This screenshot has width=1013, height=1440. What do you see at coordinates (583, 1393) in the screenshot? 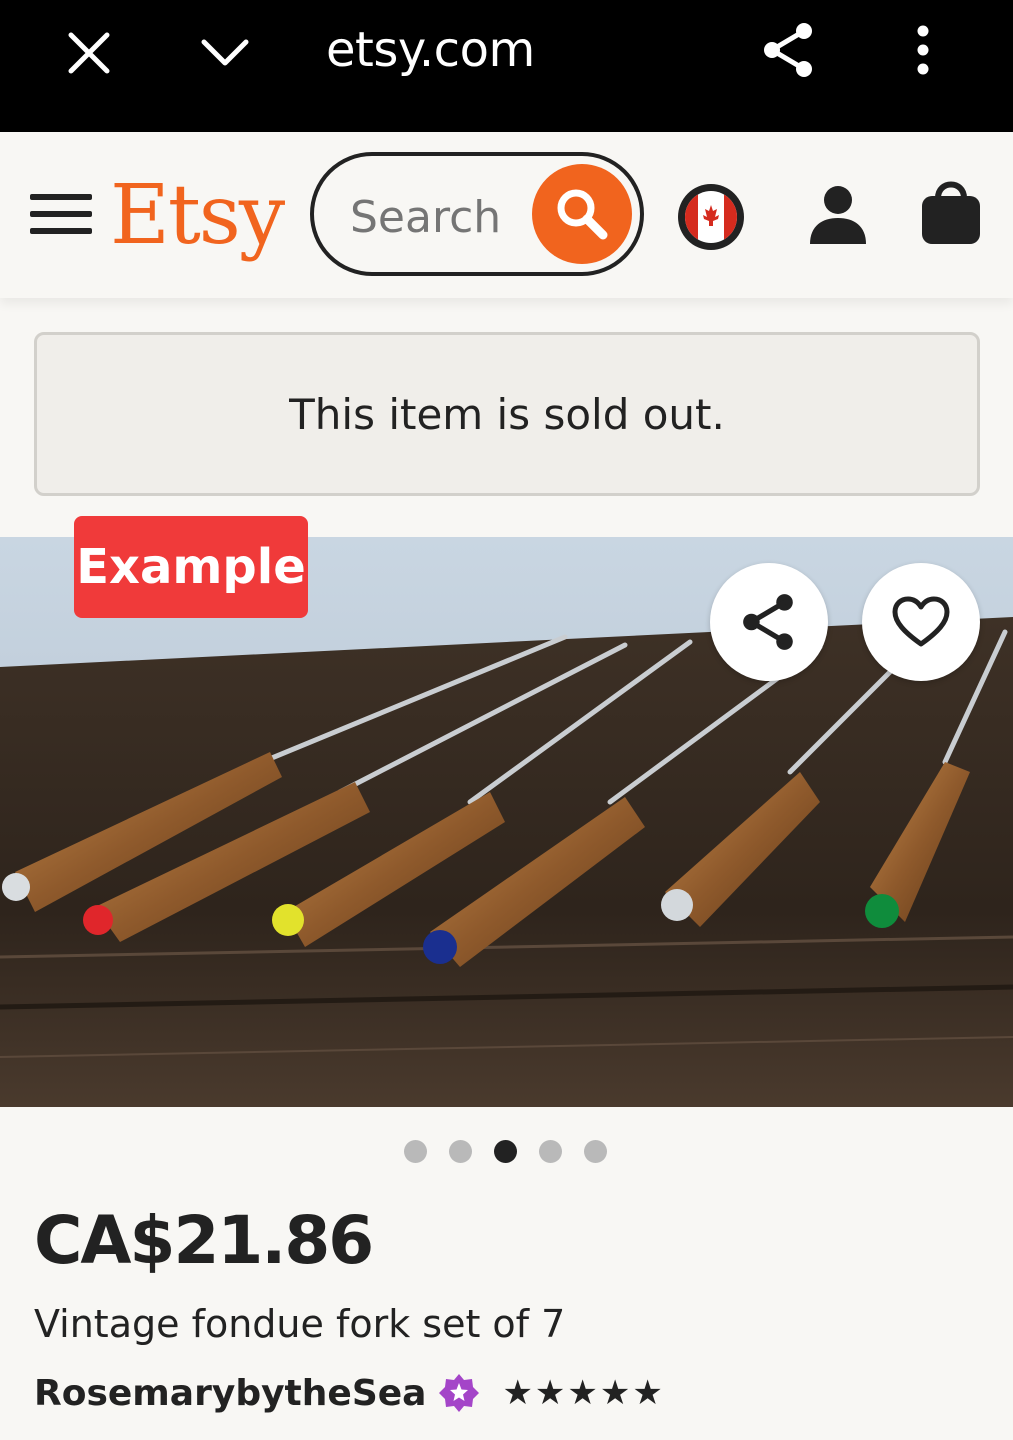
I see `shop-rating-stars: ★★★★★` at bounding box center [583, 1393].